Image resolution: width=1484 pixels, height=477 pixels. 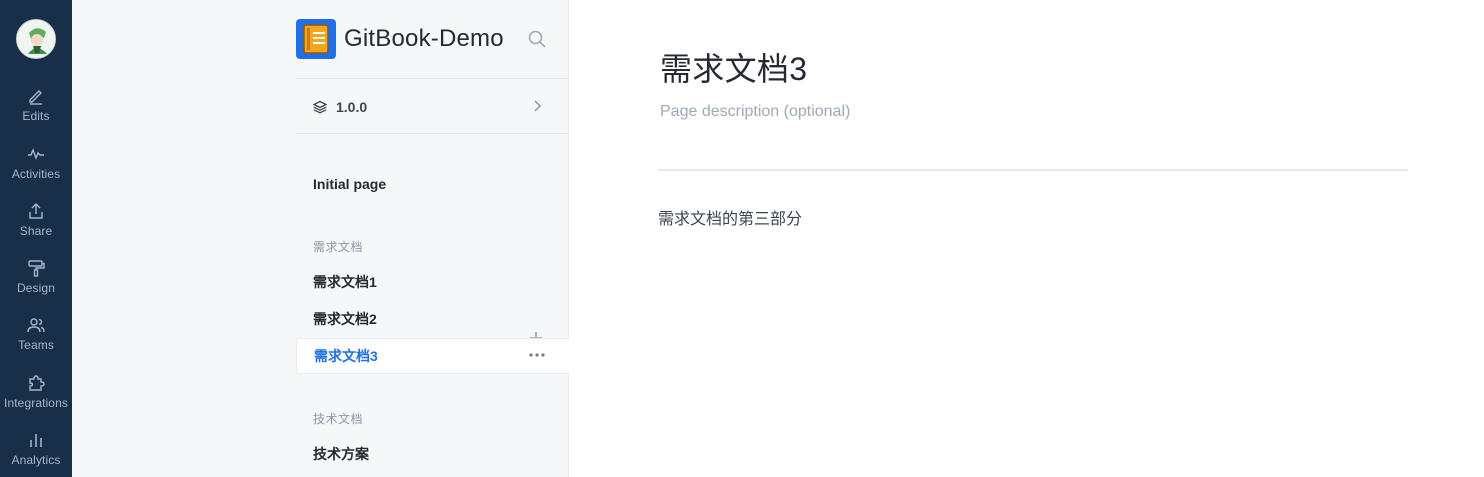 I want to click on page-item: 技术方案, so click(x=432, y=454).